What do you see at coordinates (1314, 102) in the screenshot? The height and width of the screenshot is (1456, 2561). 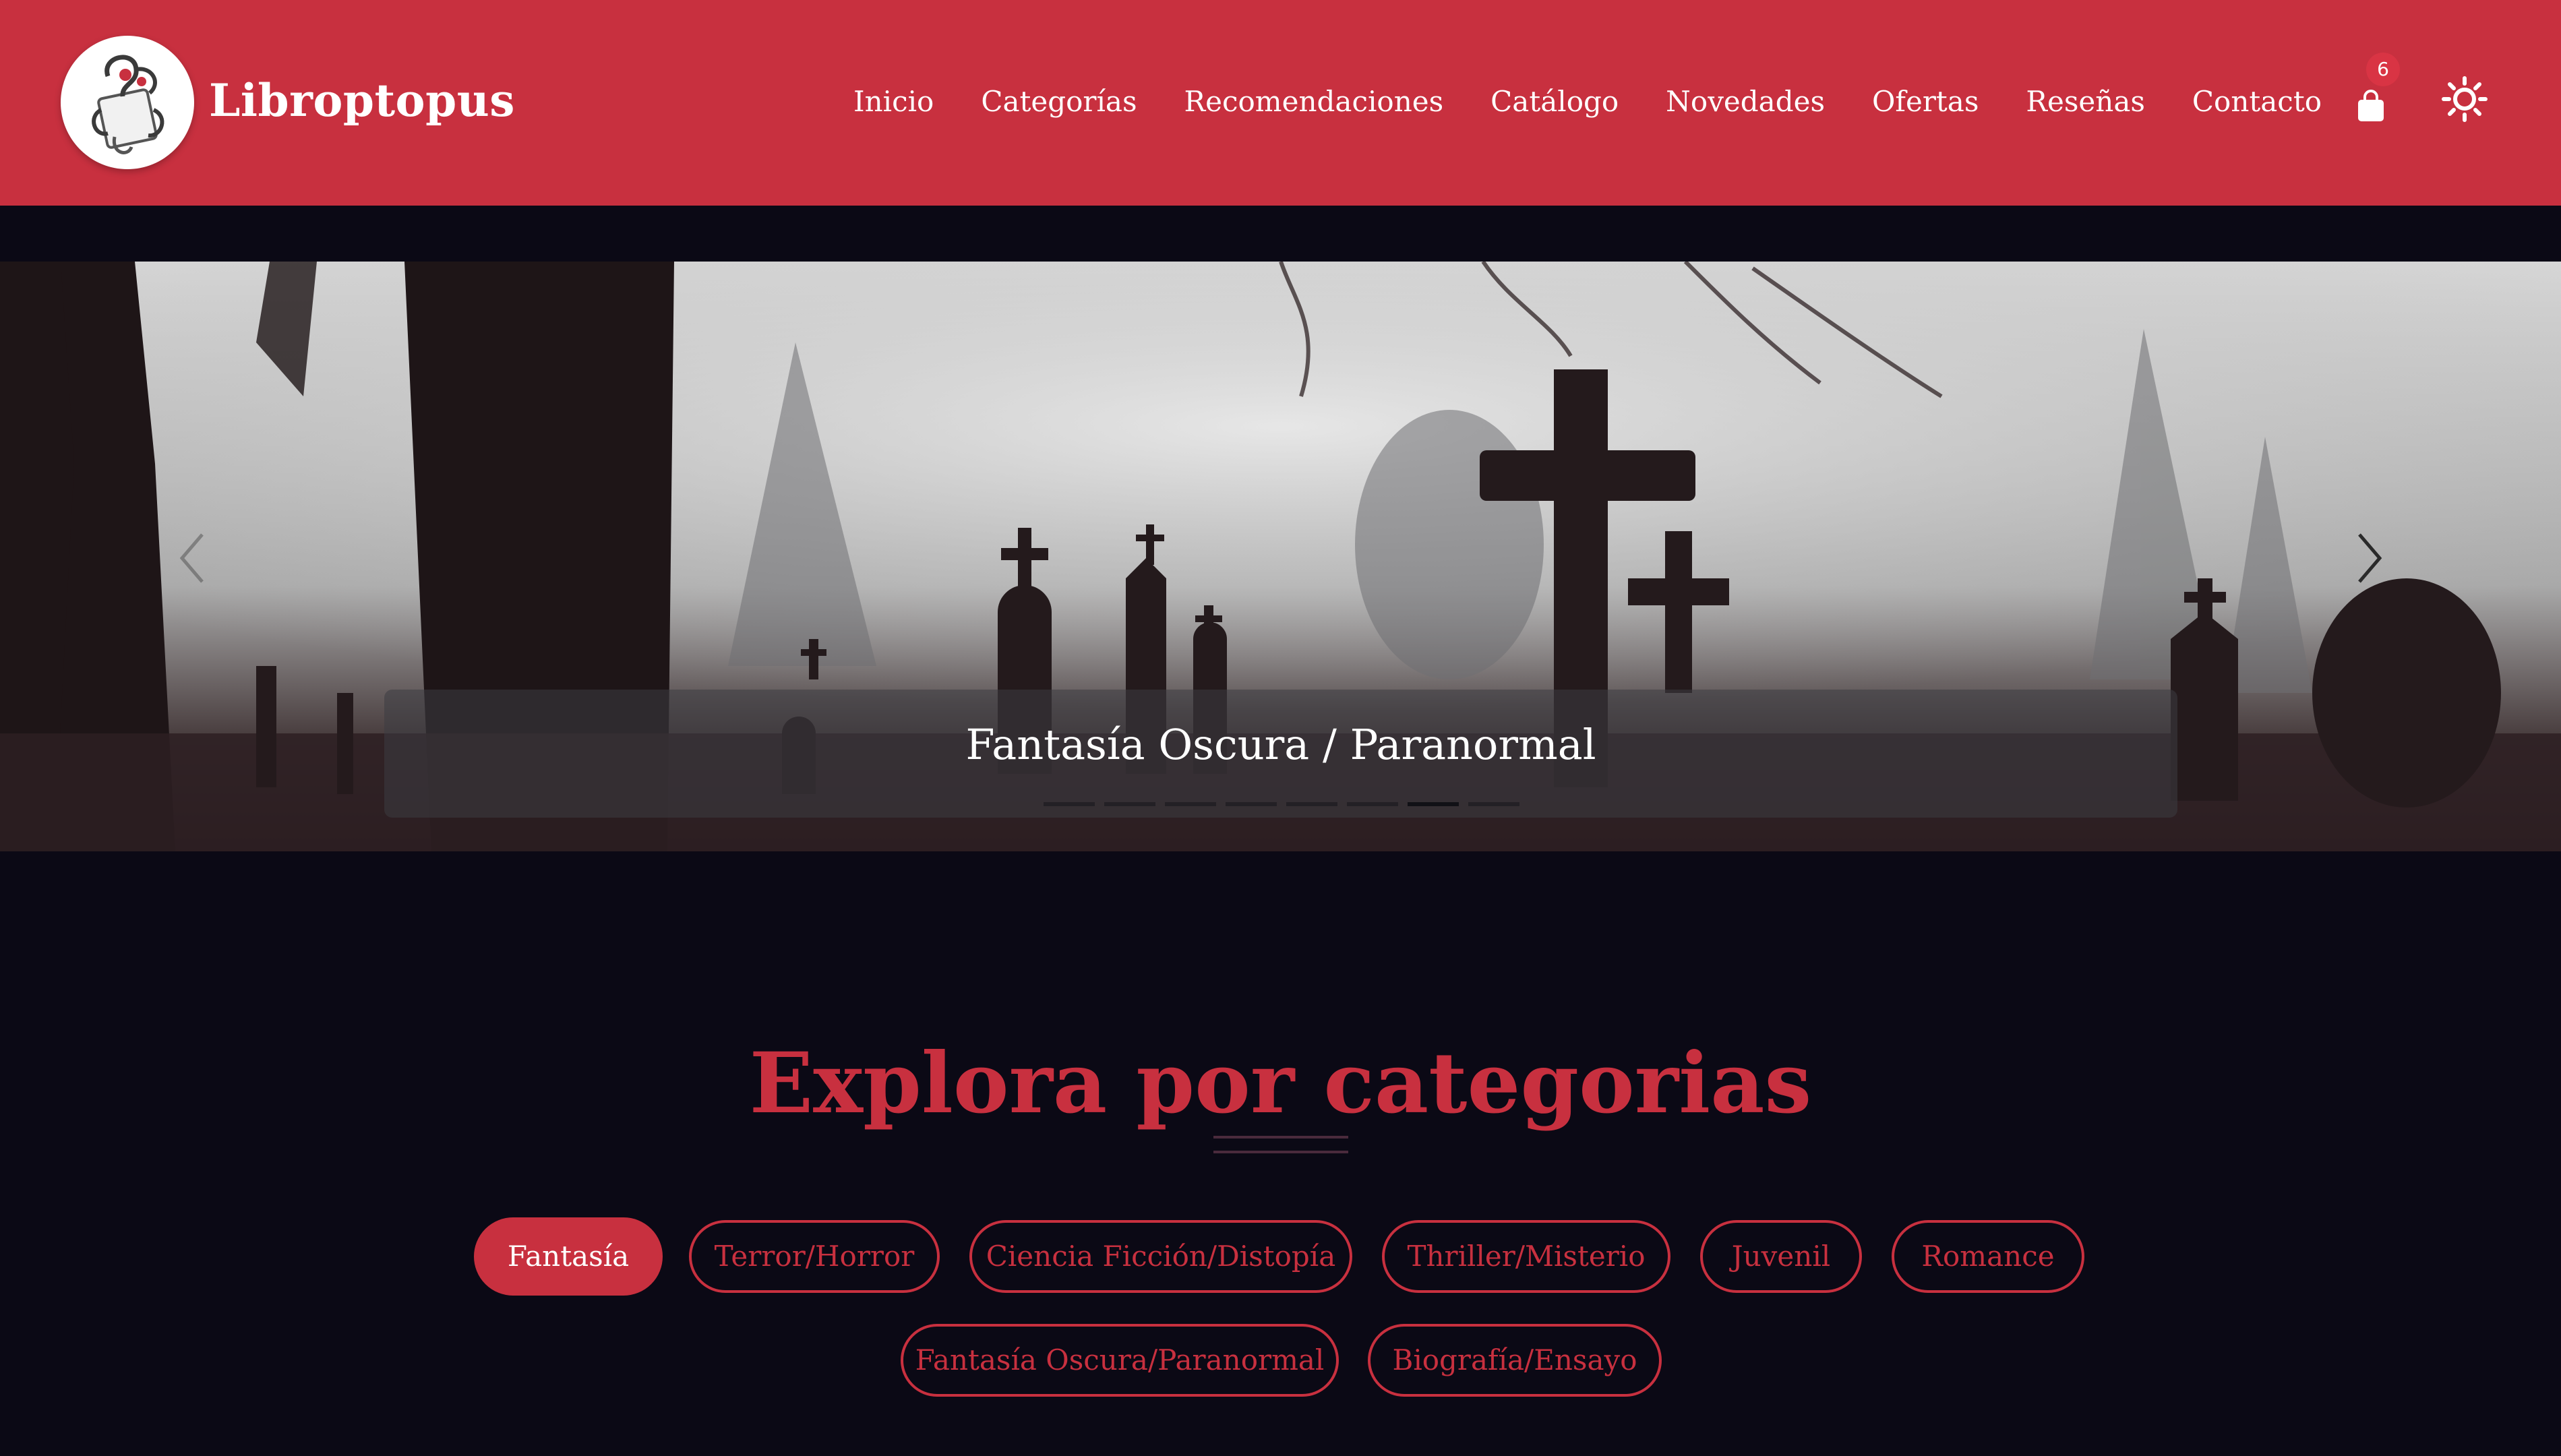 I see `nav-recomendaciones: Recomendaciones` at bounding box center [1314, 102].